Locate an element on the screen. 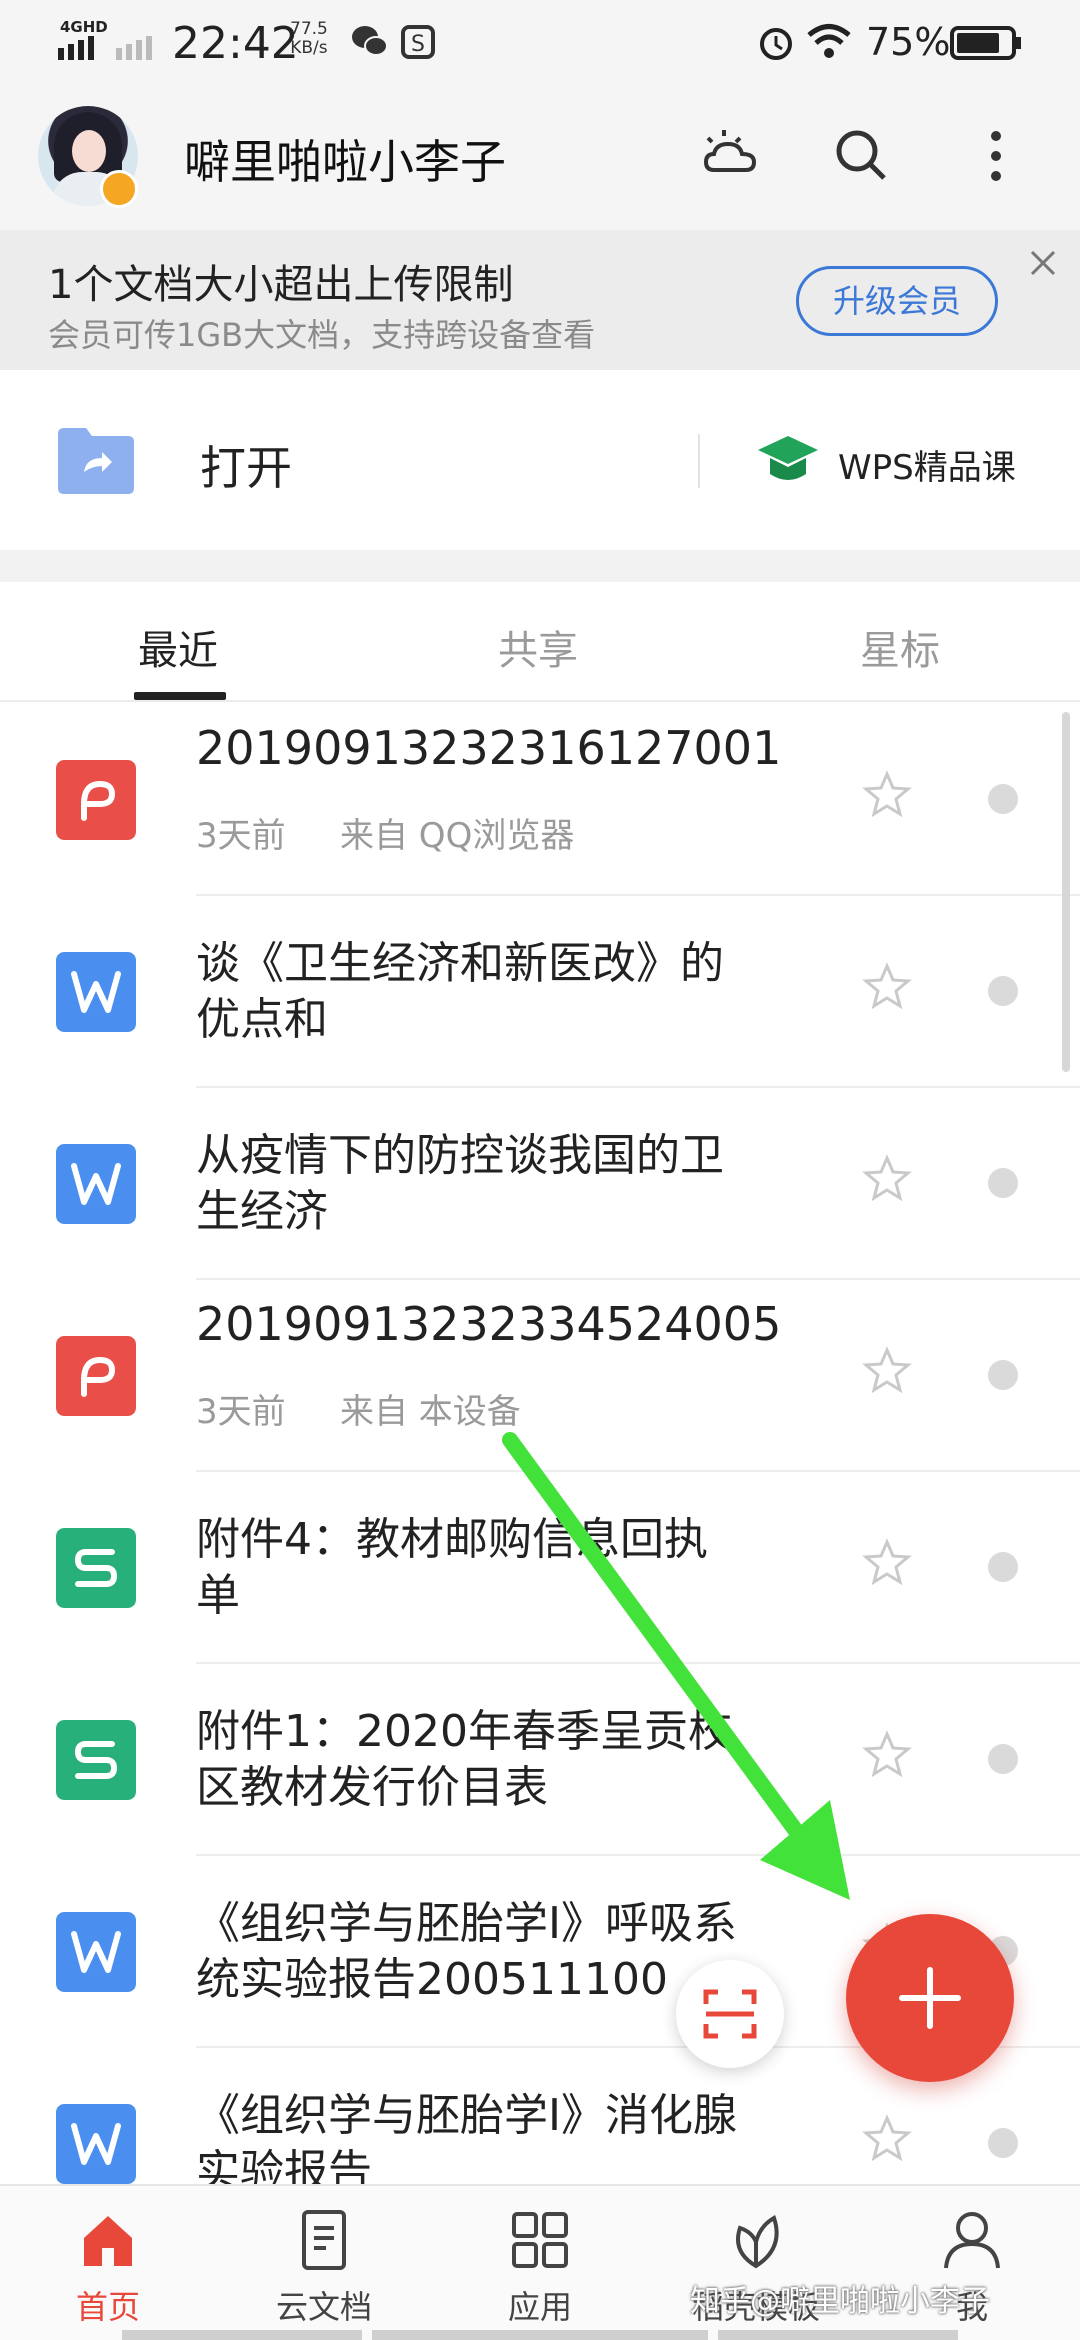 Image resolution: width=1080 pixels, height=2340 pixels. open-folder-icon is located at coordinates (96, 461).